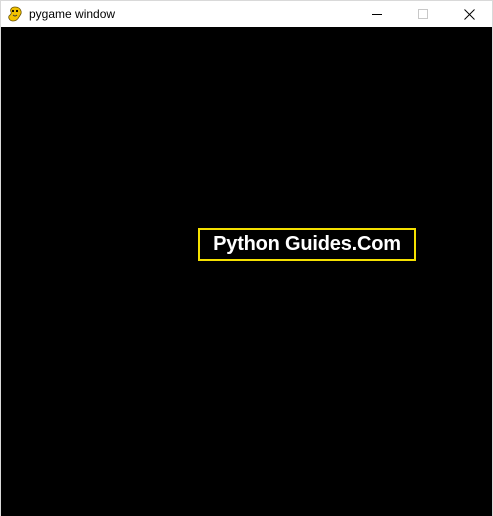 This screenshot has height=516, width=493. I want to click on minimize-icon, so click(377, 14).